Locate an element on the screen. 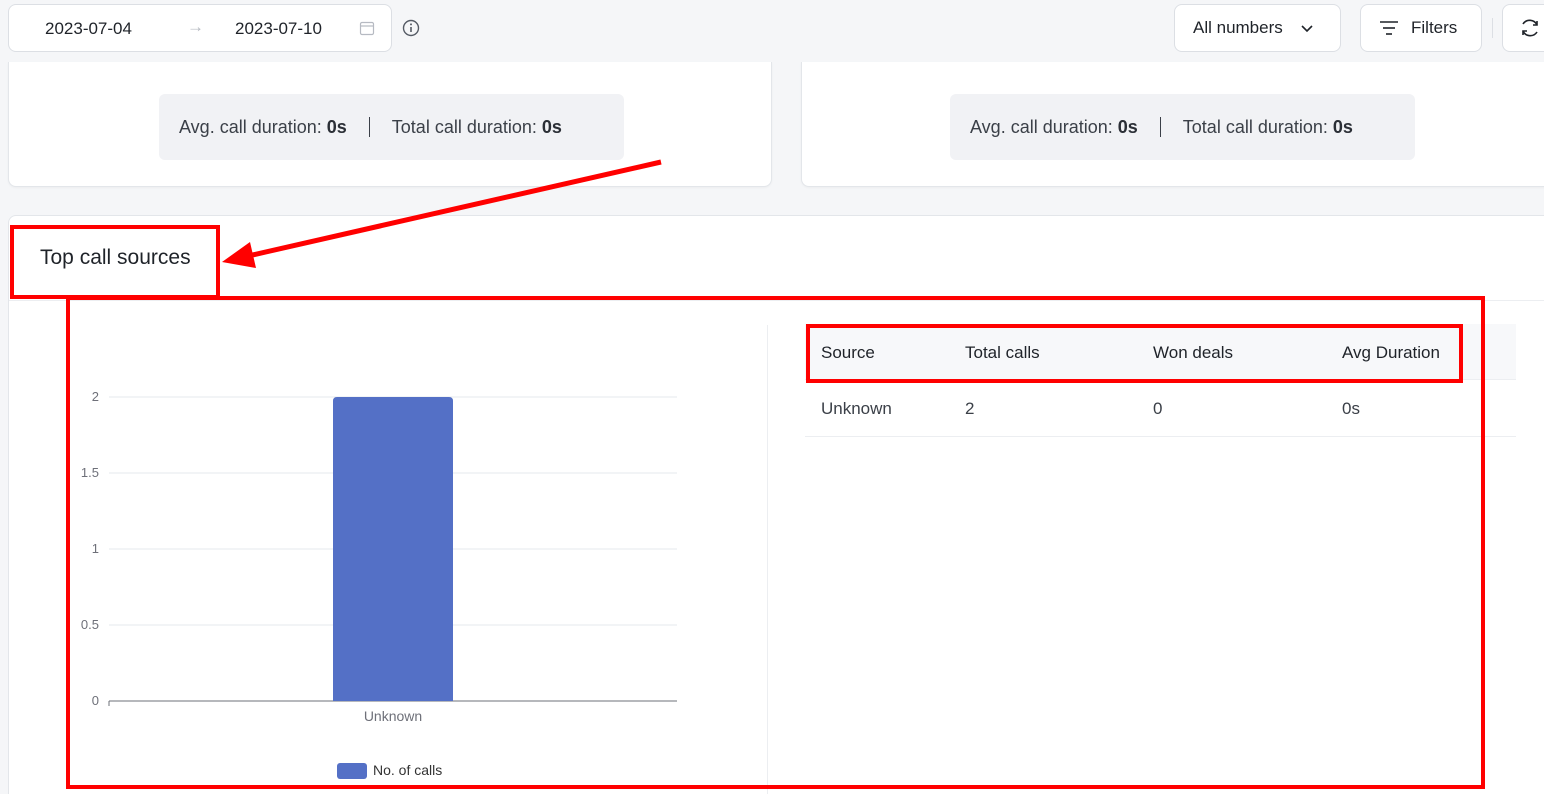 The image size is (1544, 794). numbers-select-label: All numbers is located at coordinates (1238, 27).